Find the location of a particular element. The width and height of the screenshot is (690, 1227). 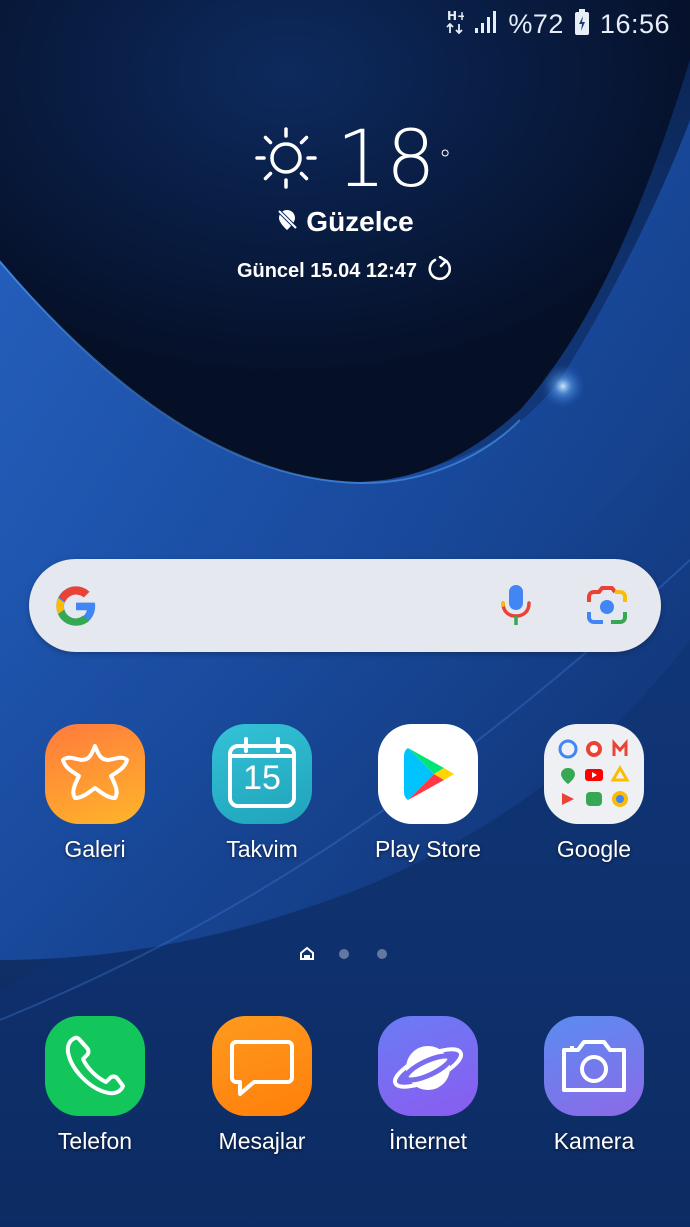

temperature-value: 18 is located at coordinates (386, 160).